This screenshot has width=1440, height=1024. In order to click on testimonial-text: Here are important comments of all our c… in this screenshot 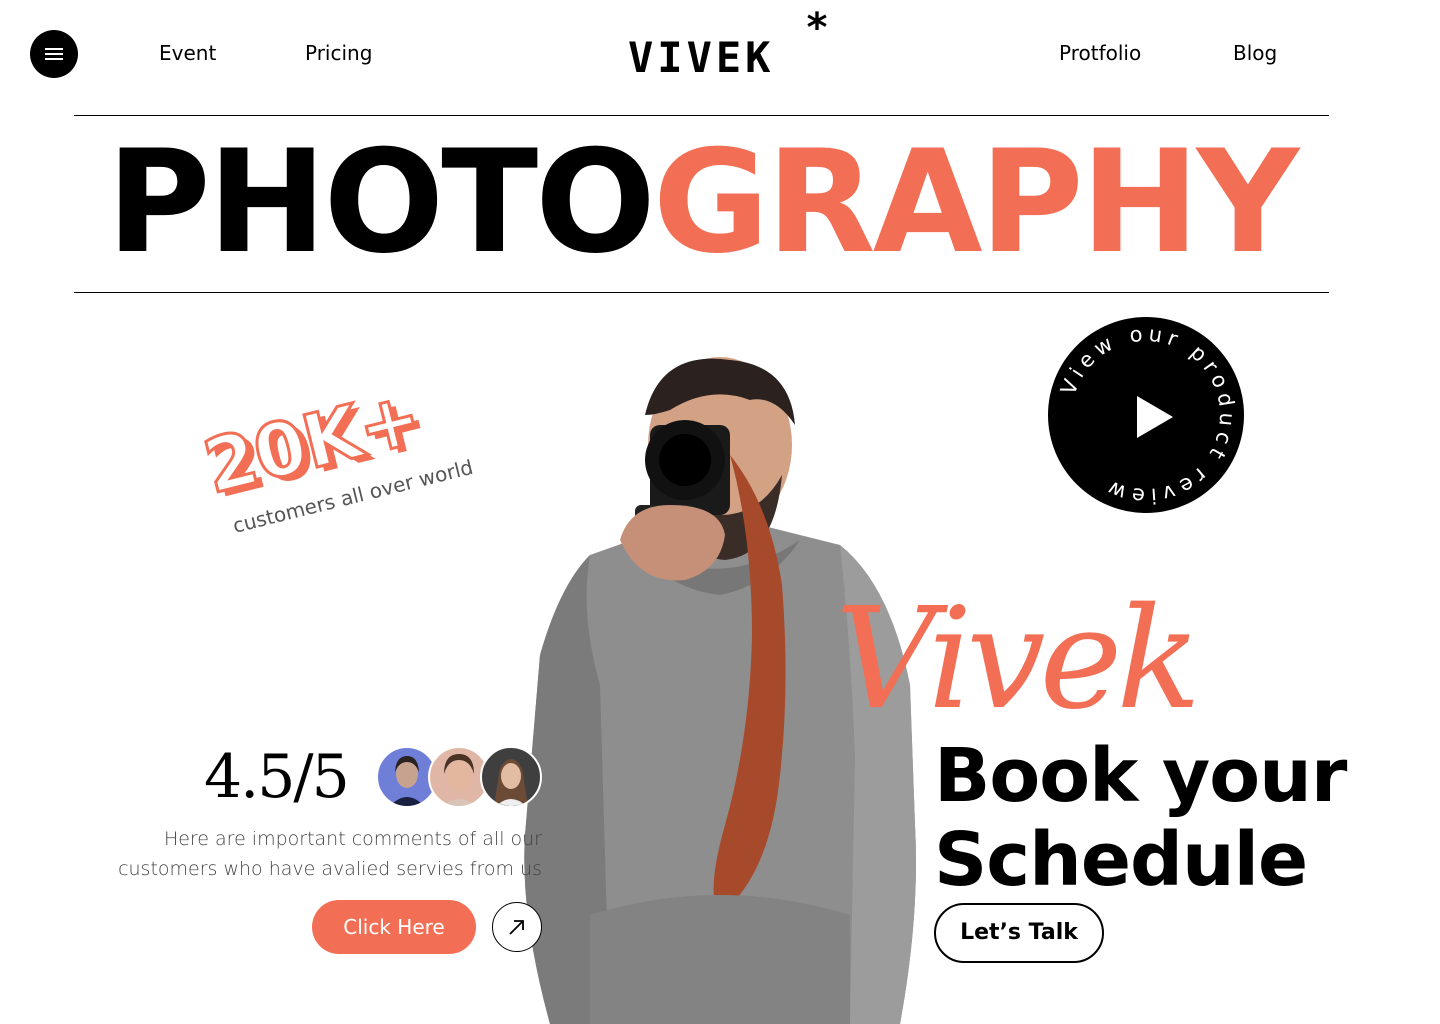, I will do `click(316, 854)`.